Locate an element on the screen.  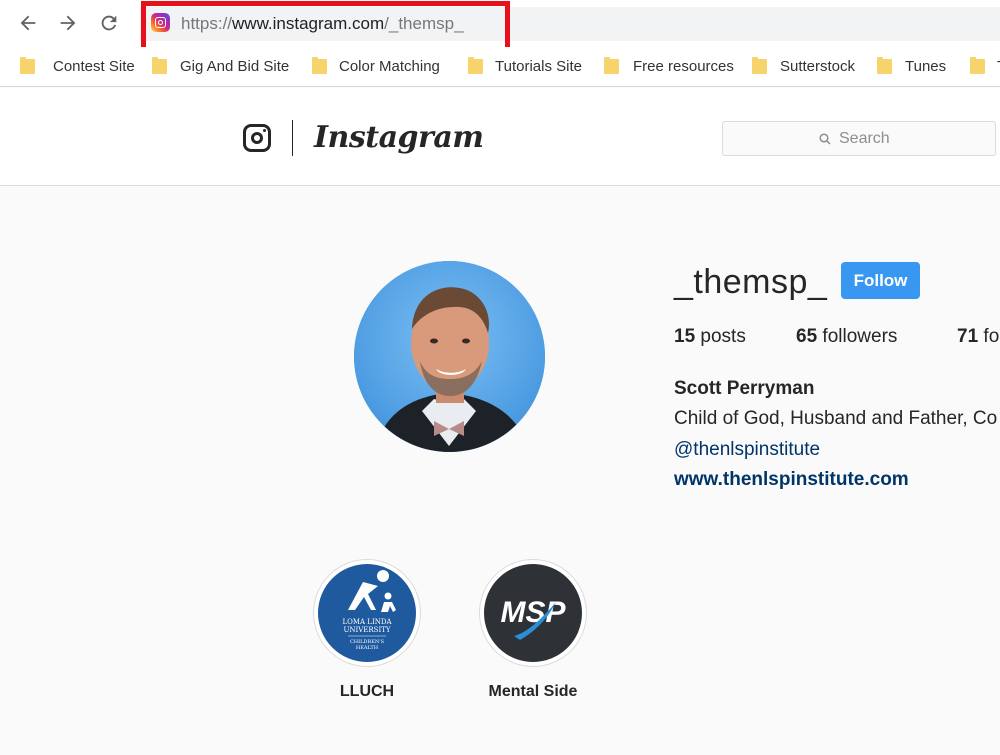
search-placeholder: Search is located at coordinates (864, 138).